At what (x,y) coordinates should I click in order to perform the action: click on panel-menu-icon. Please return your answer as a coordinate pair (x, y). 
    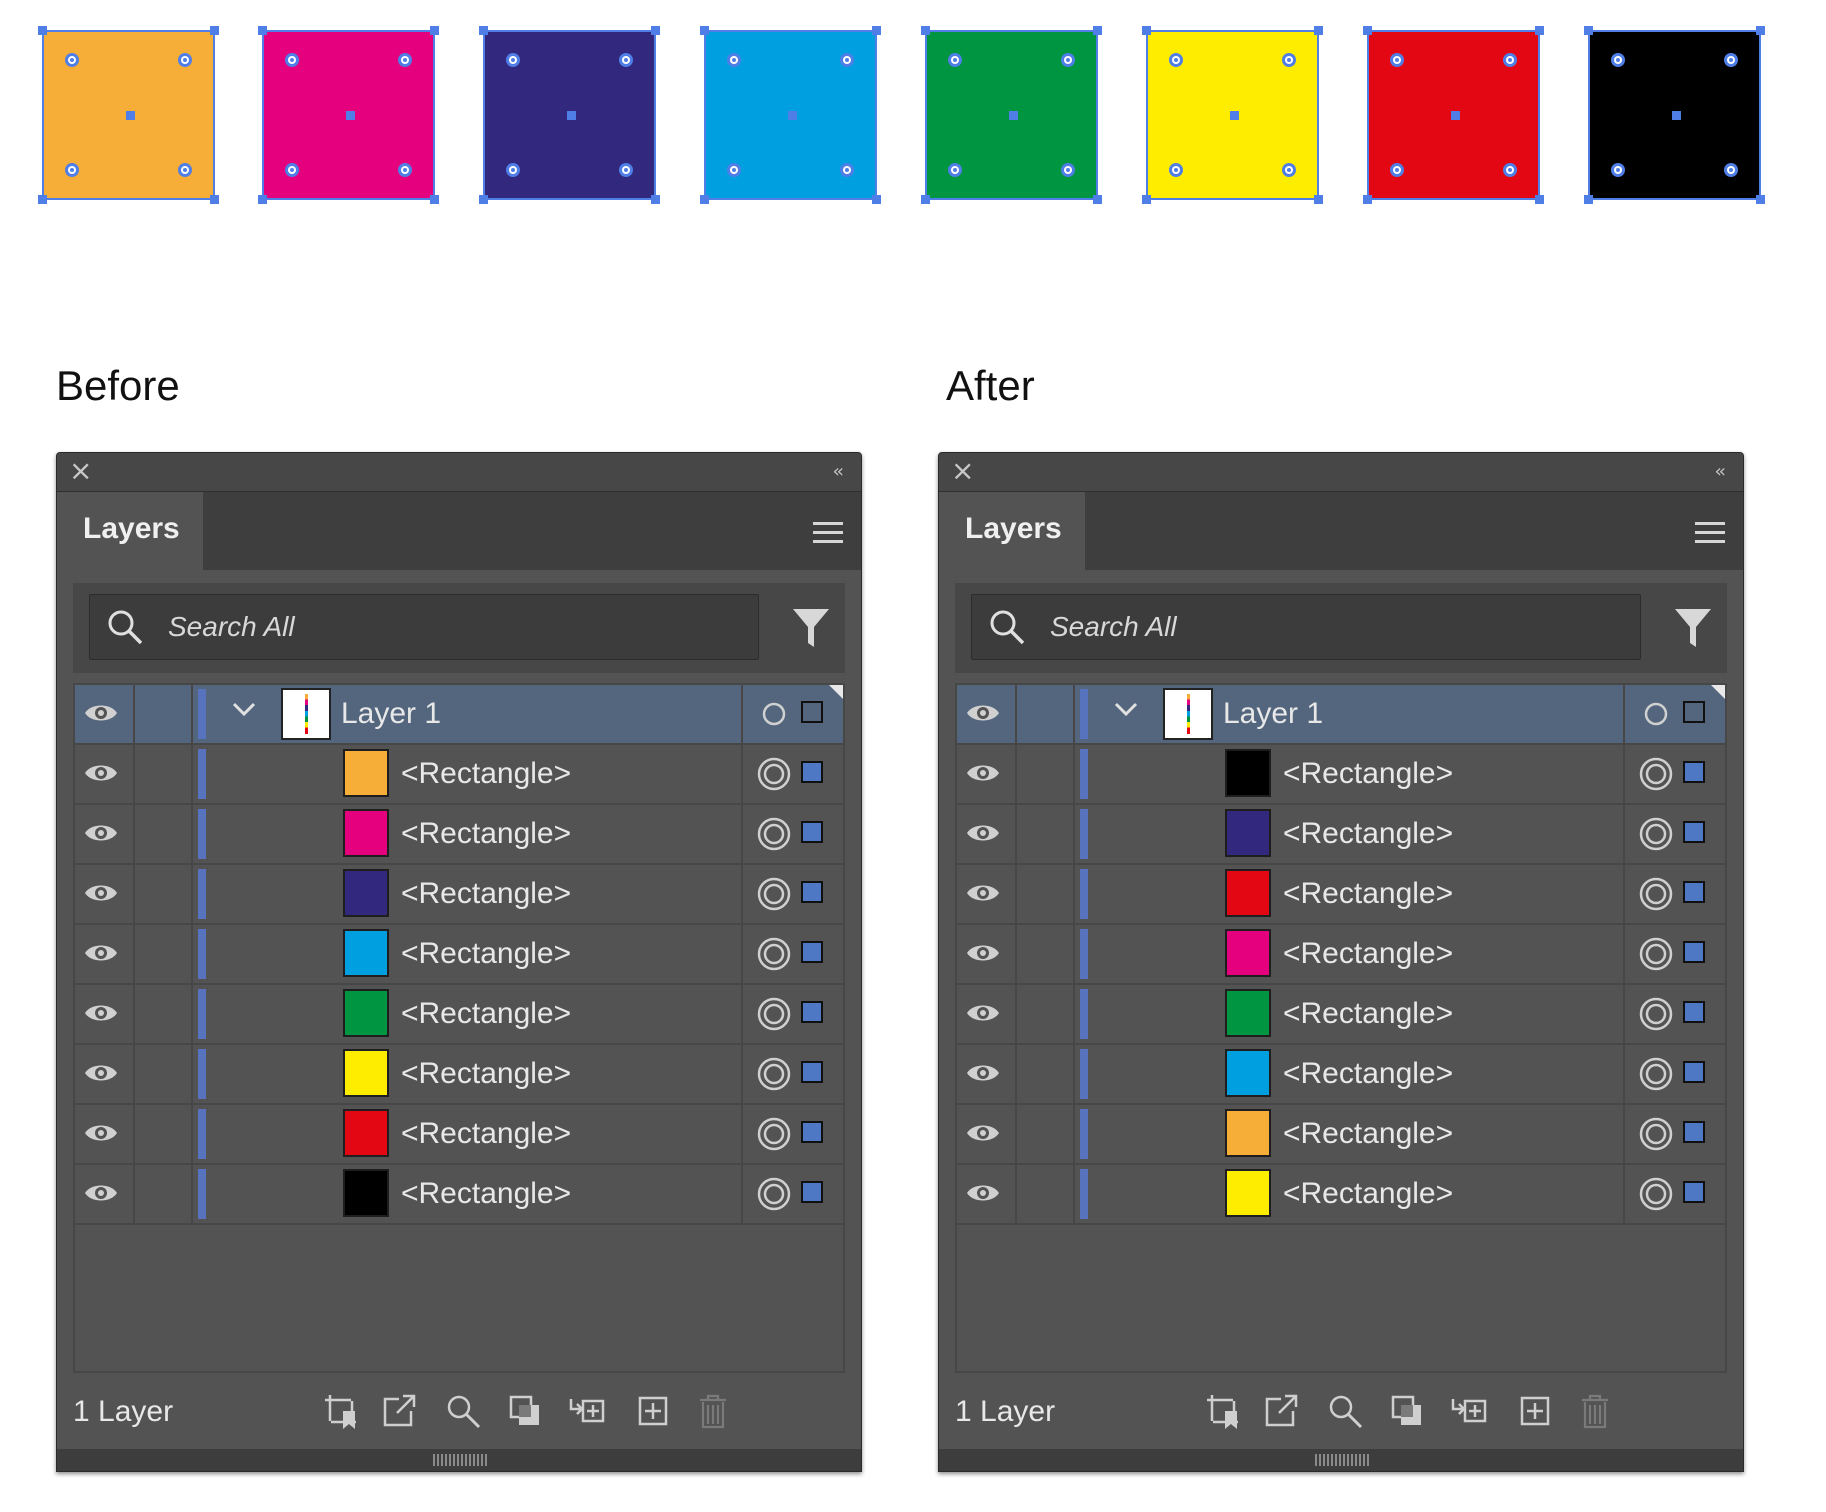
    Looking at the image, I should click on (828, 532).